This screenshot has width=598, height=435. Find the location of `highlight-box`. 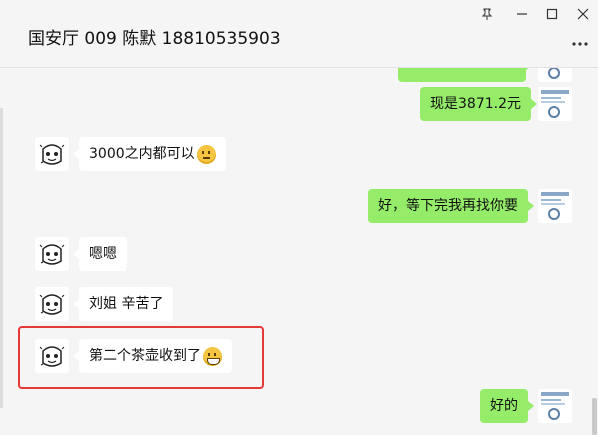

highlight-box is located at coordinates (141, 357).